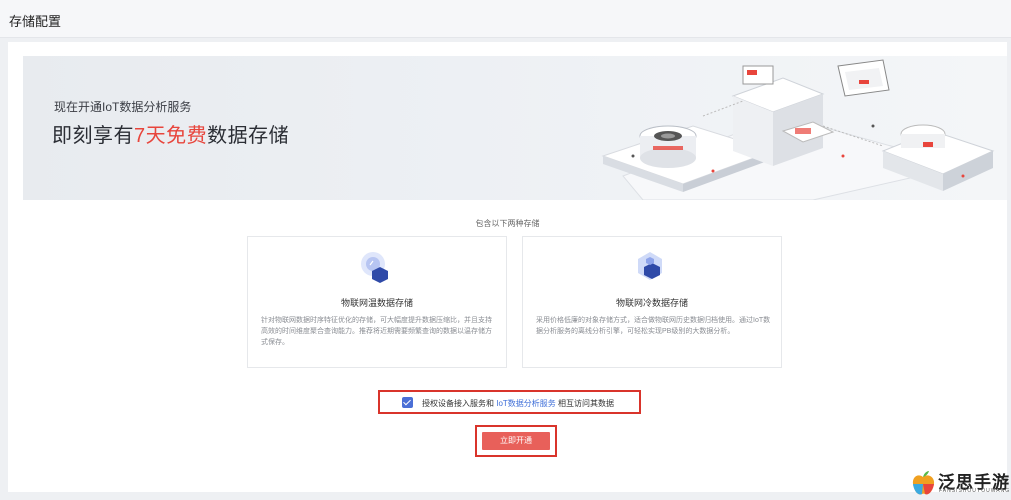 The width and height of the screenshot is (1011, 500). I want to click on authorization-agreement: 授权设备接入服务和 IoT数据分析服务 相互访问其数据, so click(509, 402).